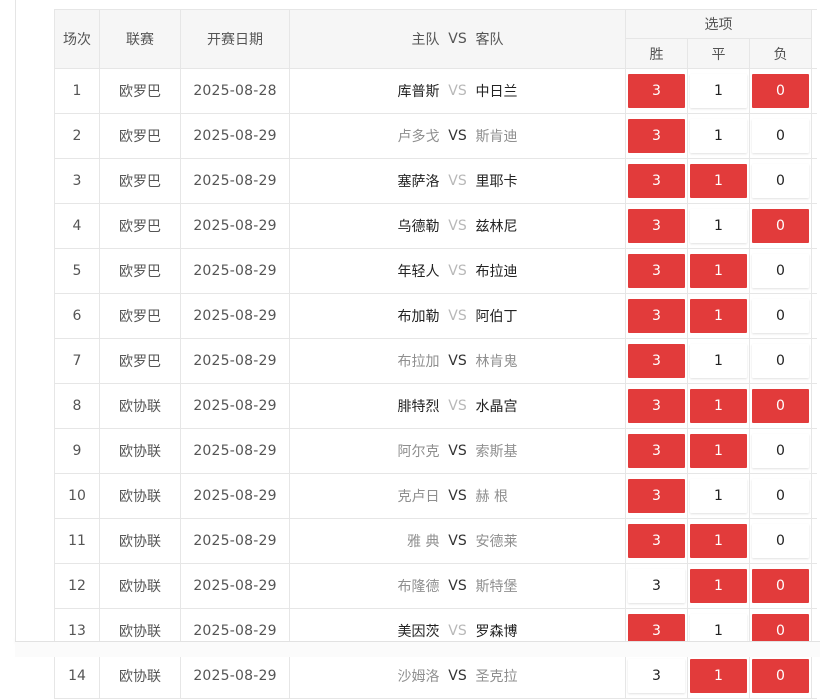 The width and height of the screenshot is (820, 699). Describe the element at coordinates (418, 362) in the screenshot. I see `home-team: 布拉加` at that location.